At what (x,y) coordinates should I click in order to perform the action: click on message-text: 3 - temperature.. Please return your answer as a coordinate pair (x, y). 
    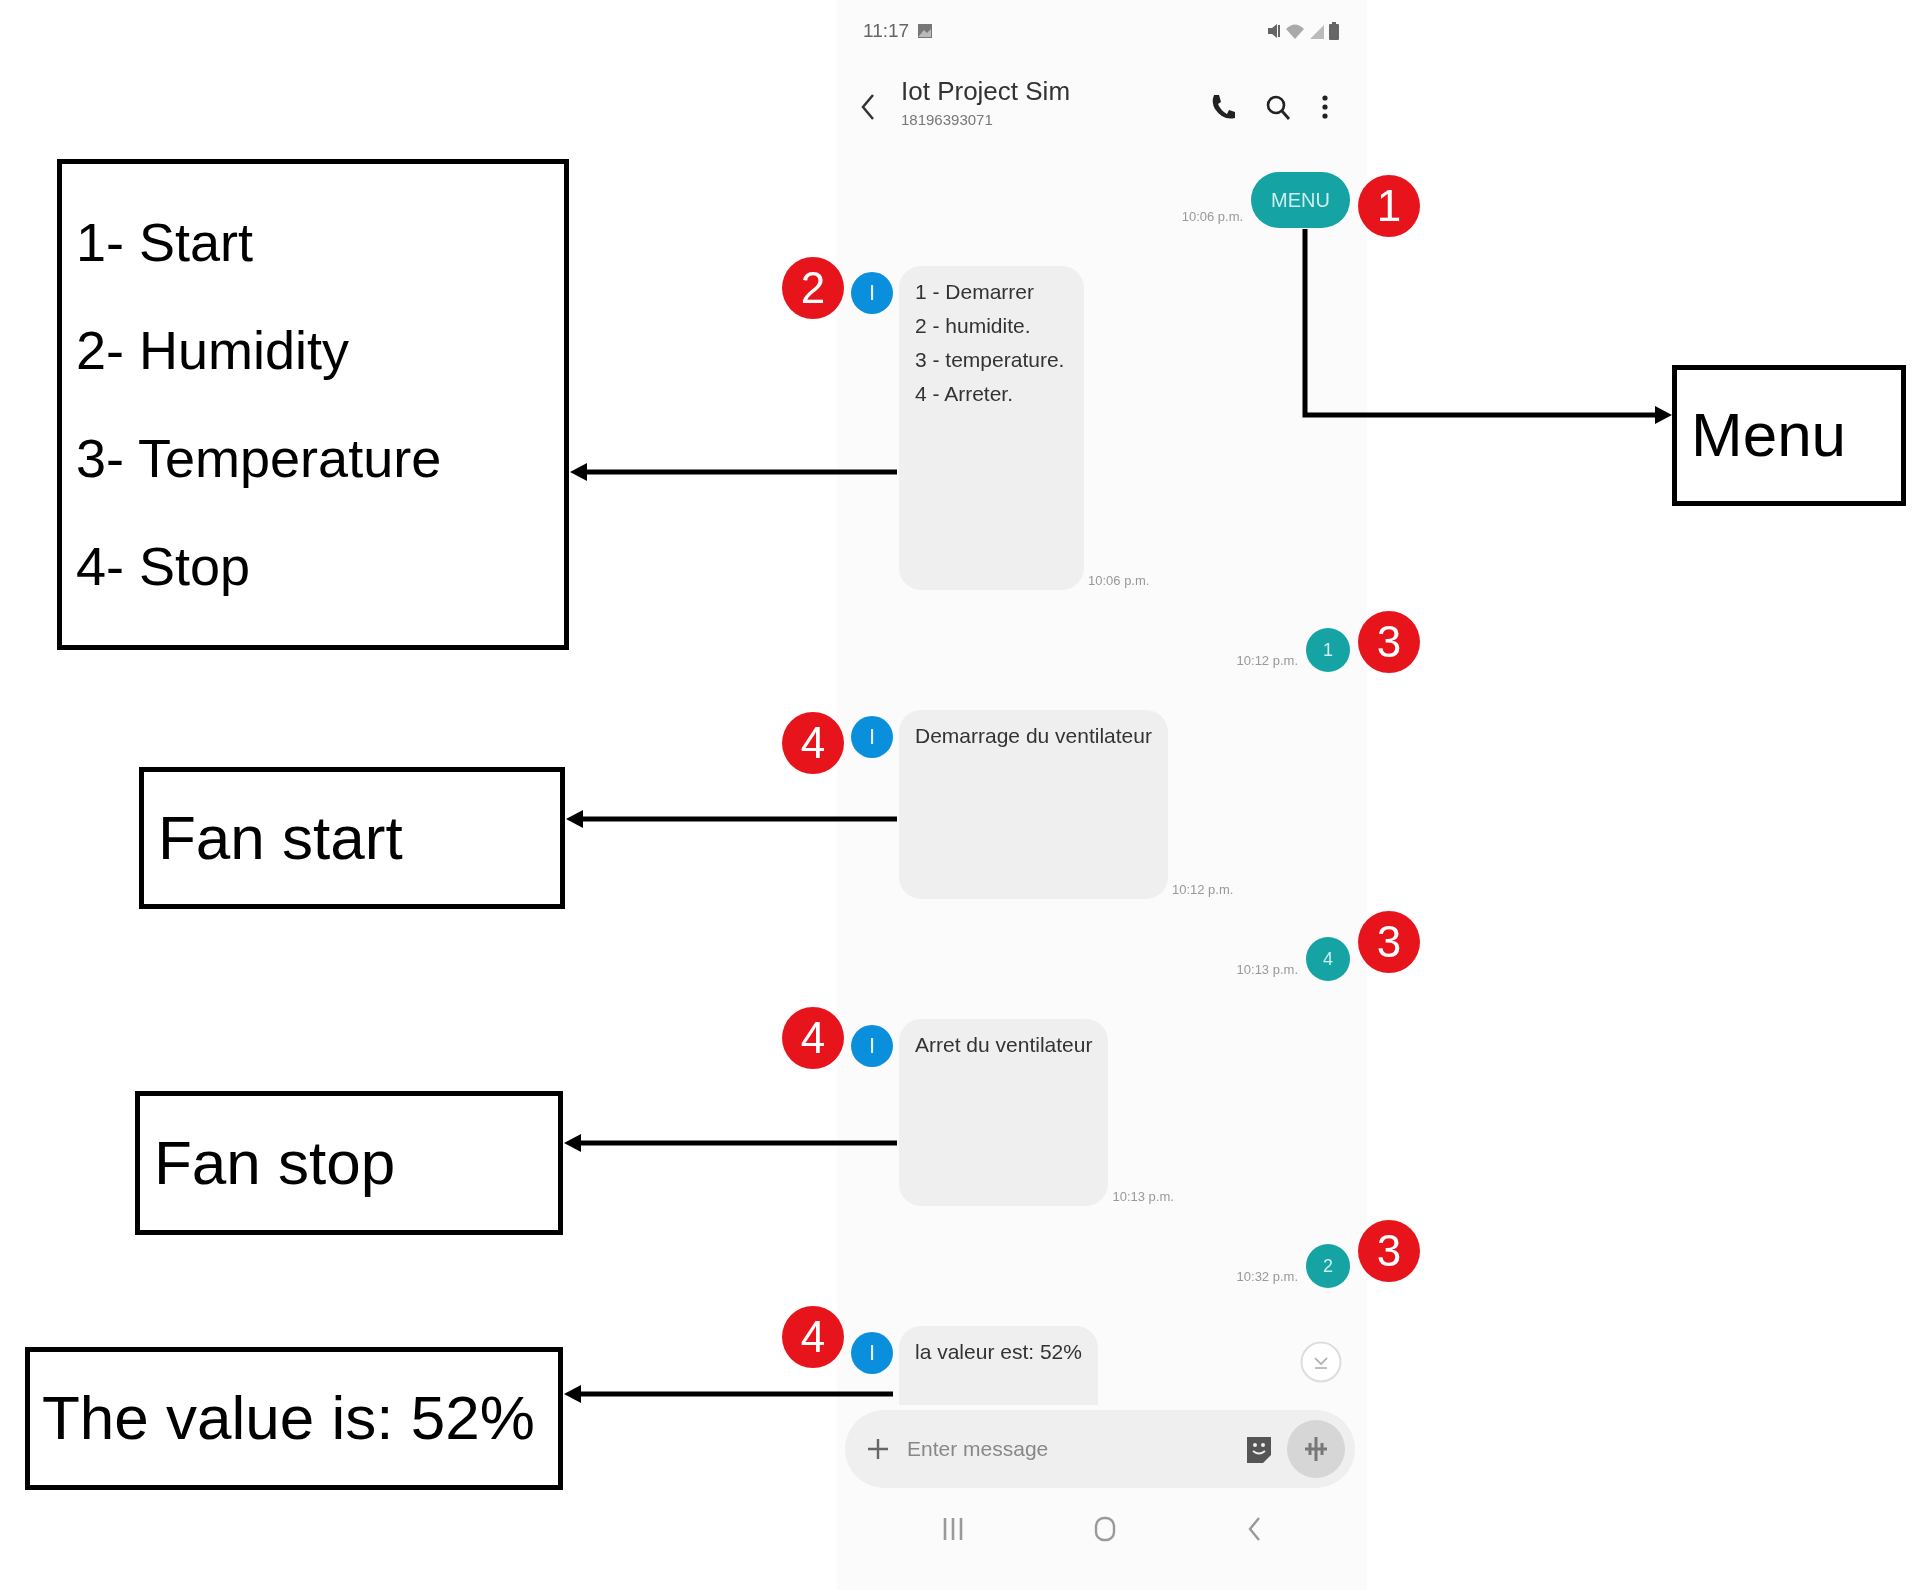
    Looking at the image, I should click on (990, 360).